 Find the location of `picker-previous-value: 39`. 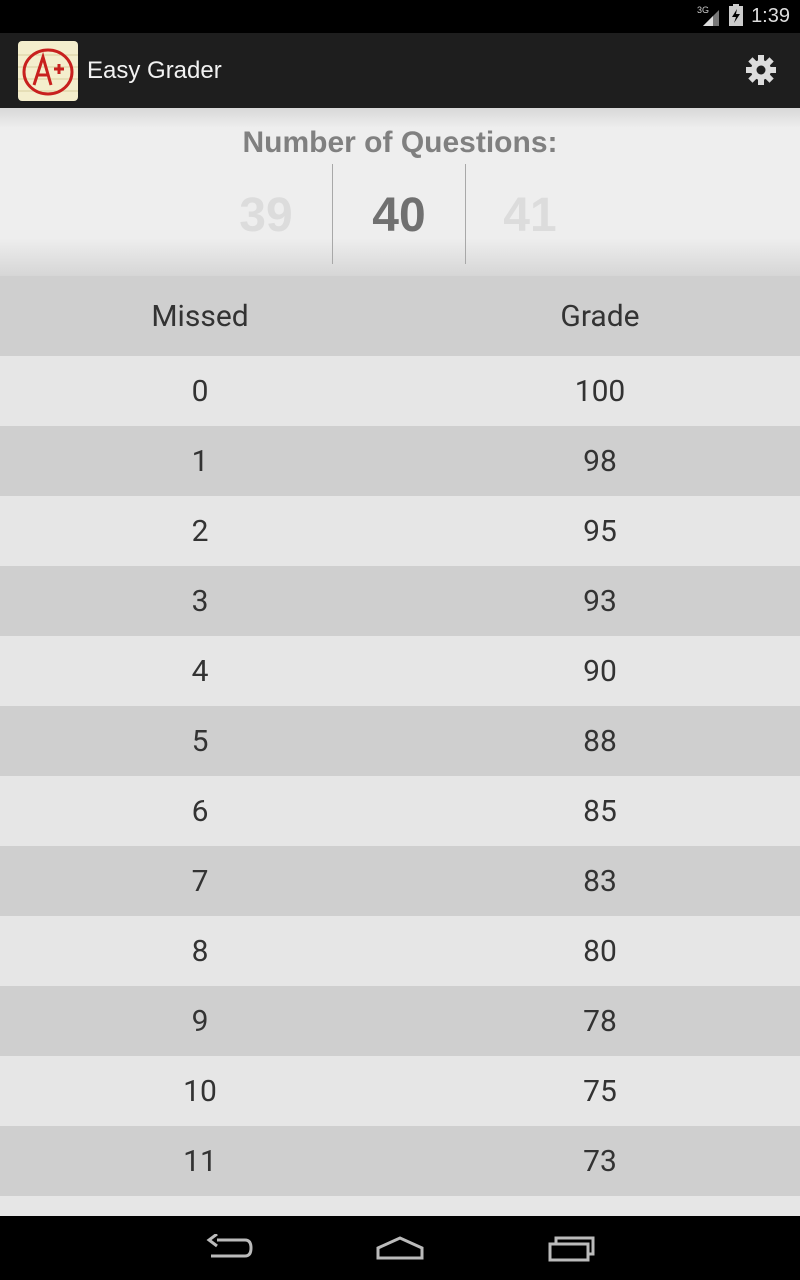

picker-previous-value: 39 is located at coordinates (266, 215).